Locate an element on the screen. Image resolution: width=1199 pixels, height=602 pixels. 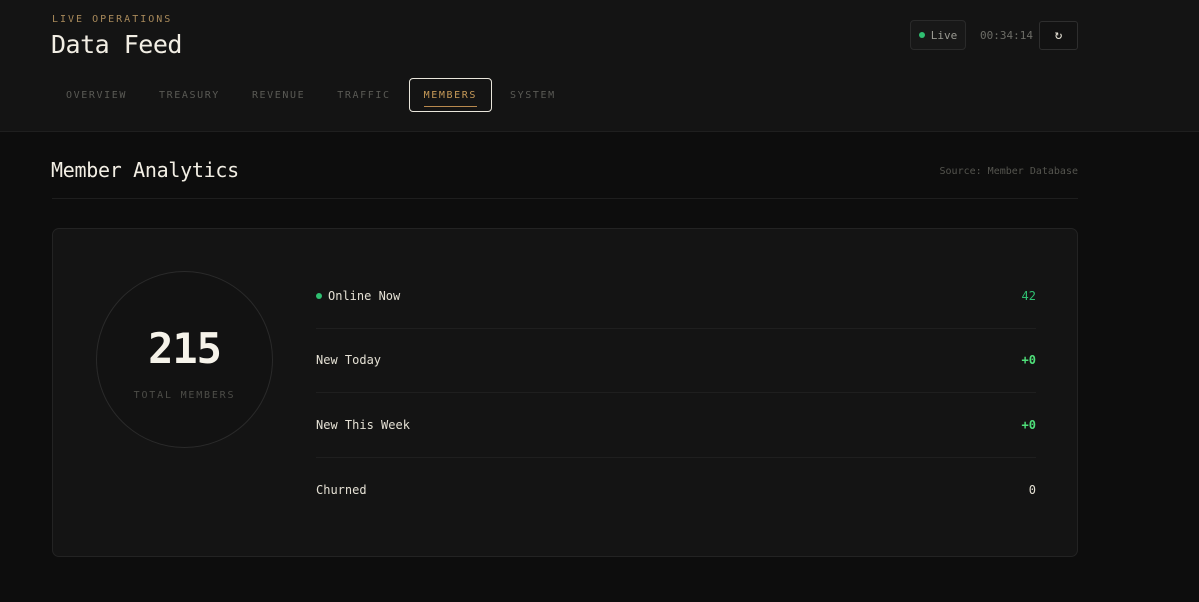
live-dot-icon is located at coordinates (921, 35).